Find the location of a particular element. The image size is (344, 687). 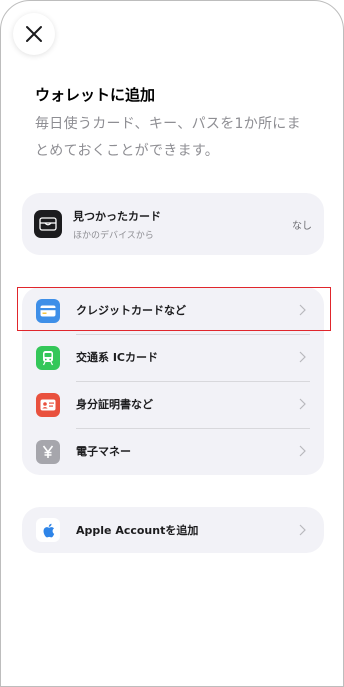

close-icon is located at coordinates (34, 34).